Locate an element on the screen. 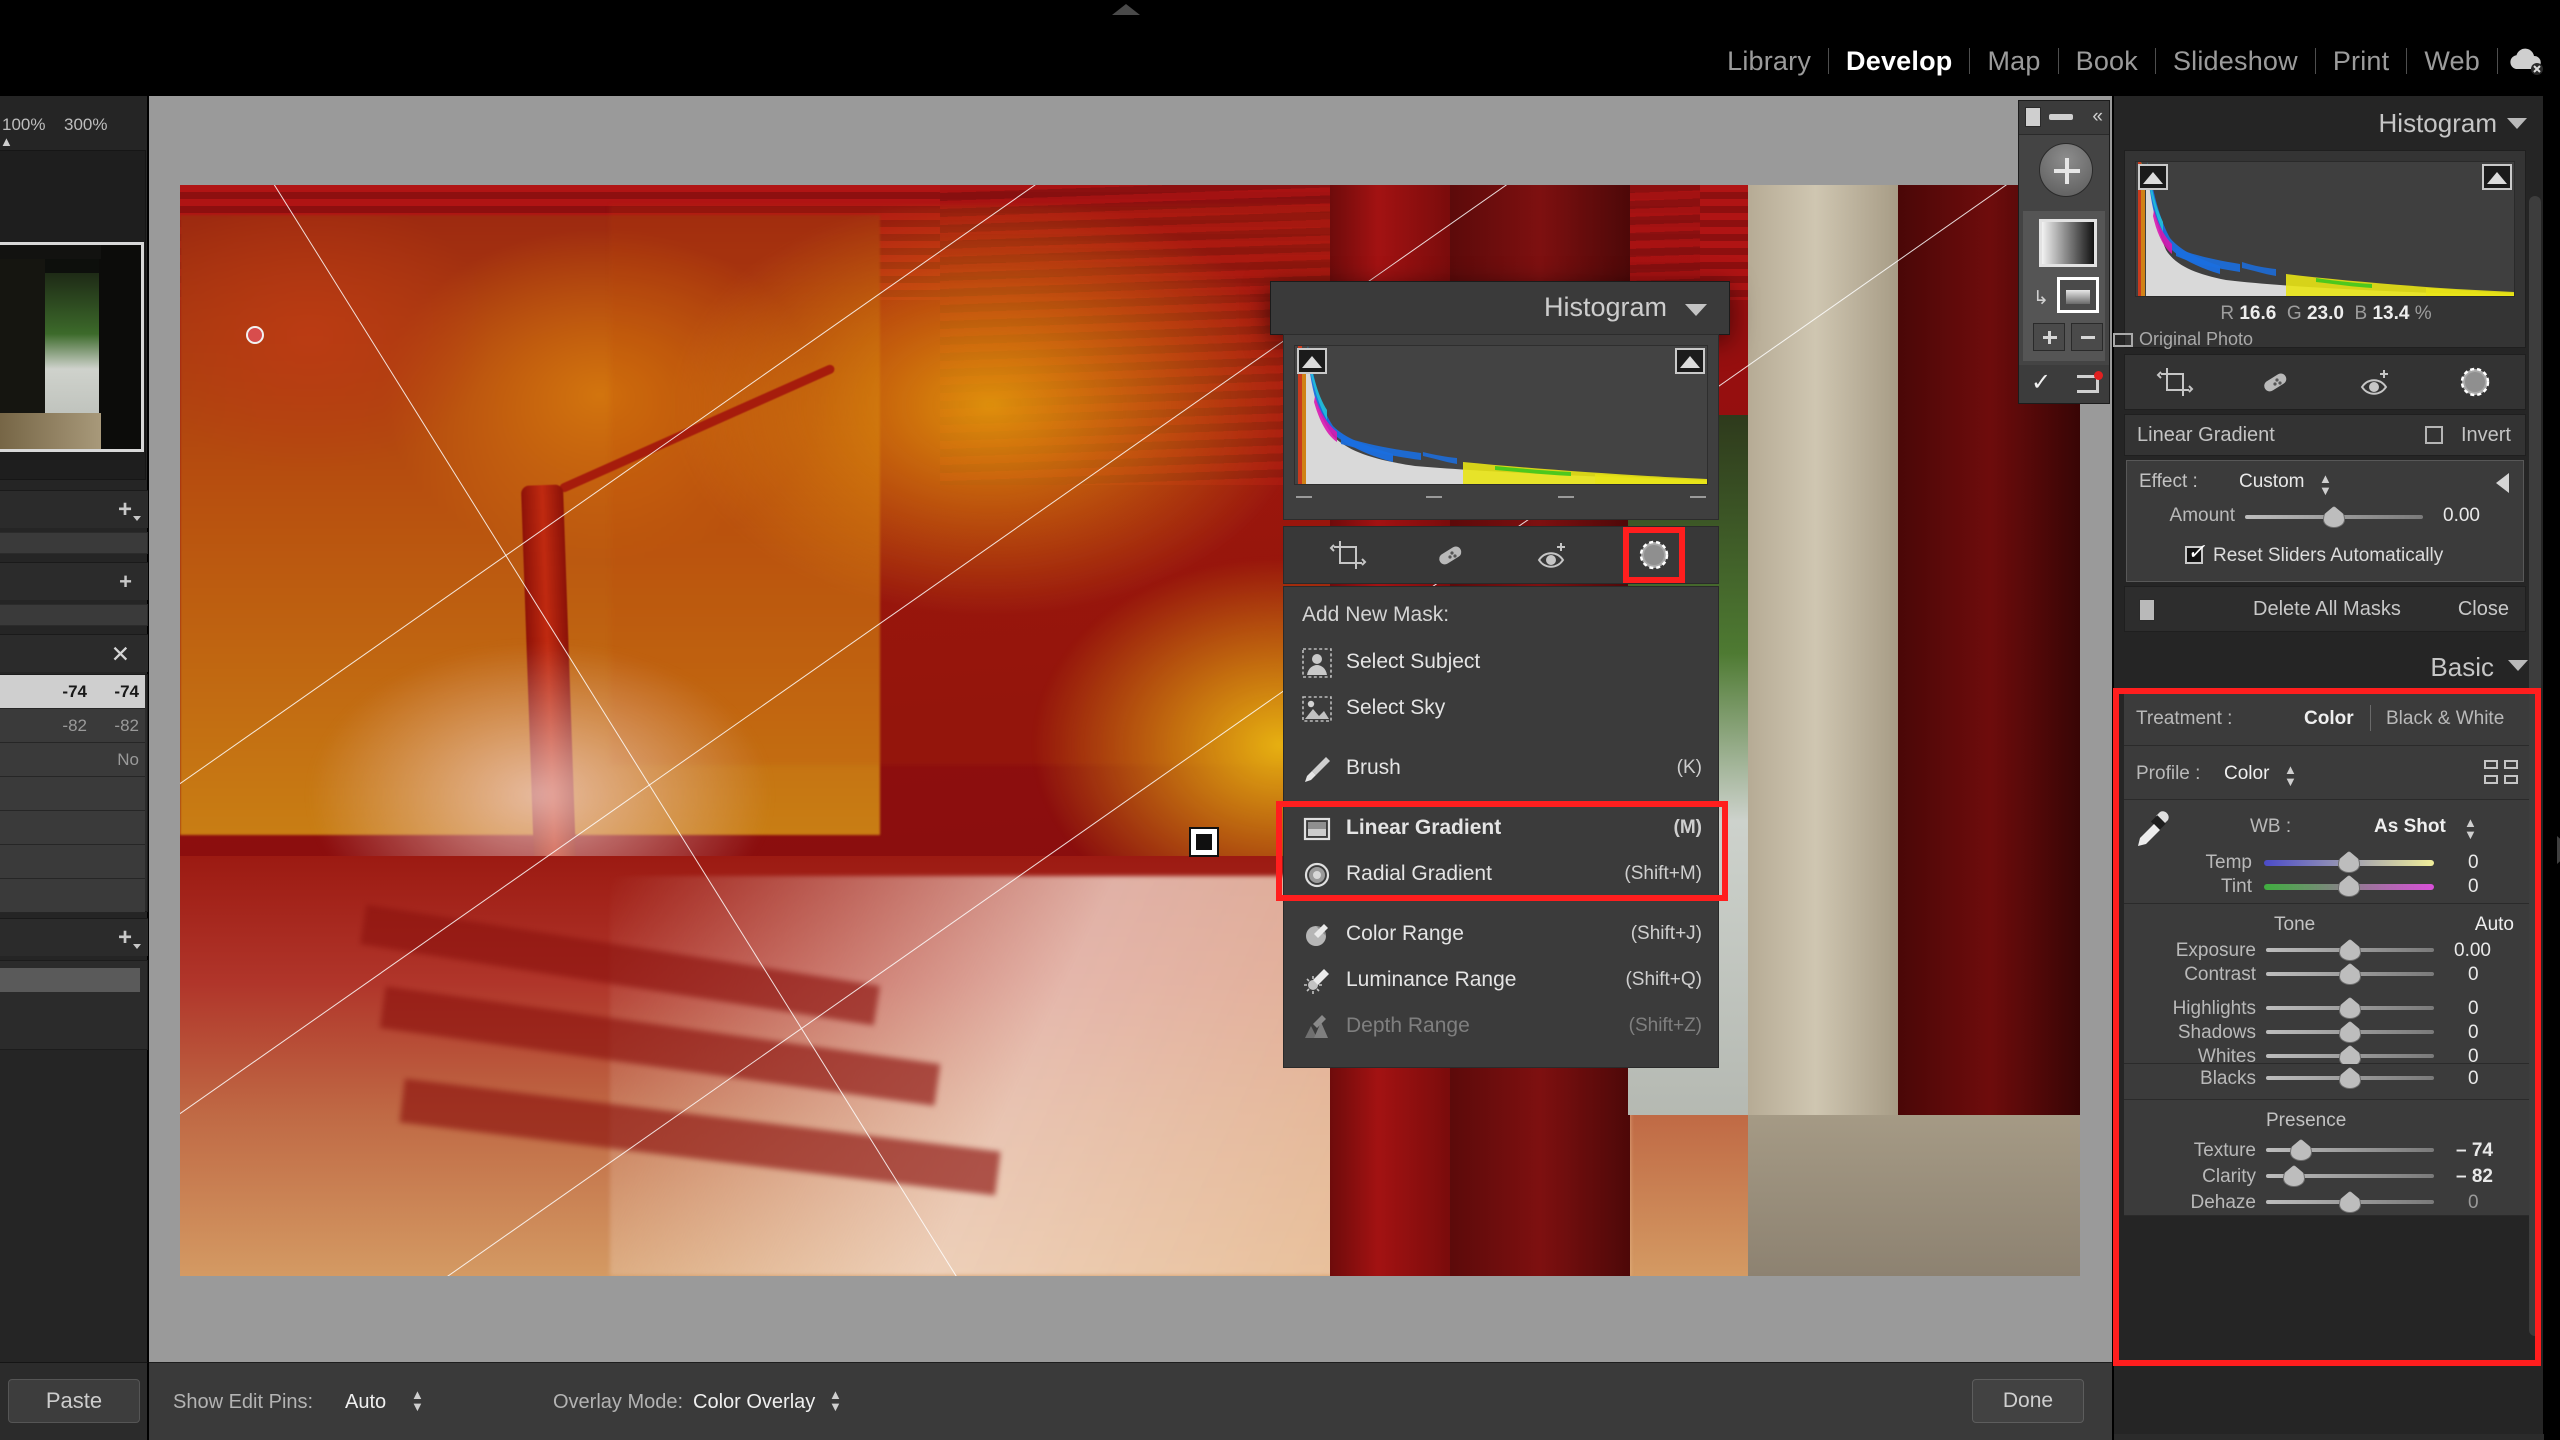 The width and height of the screenshot is (2560, 1440). history-row: No is located at coordinates (72, 760).